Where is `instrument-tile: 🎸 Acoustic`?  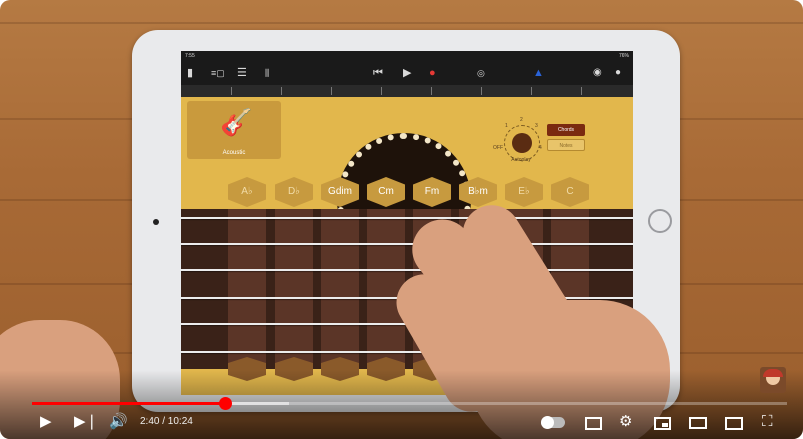 instrument-tile: 🎸 Acoustic is located at coordinates (234, 130).